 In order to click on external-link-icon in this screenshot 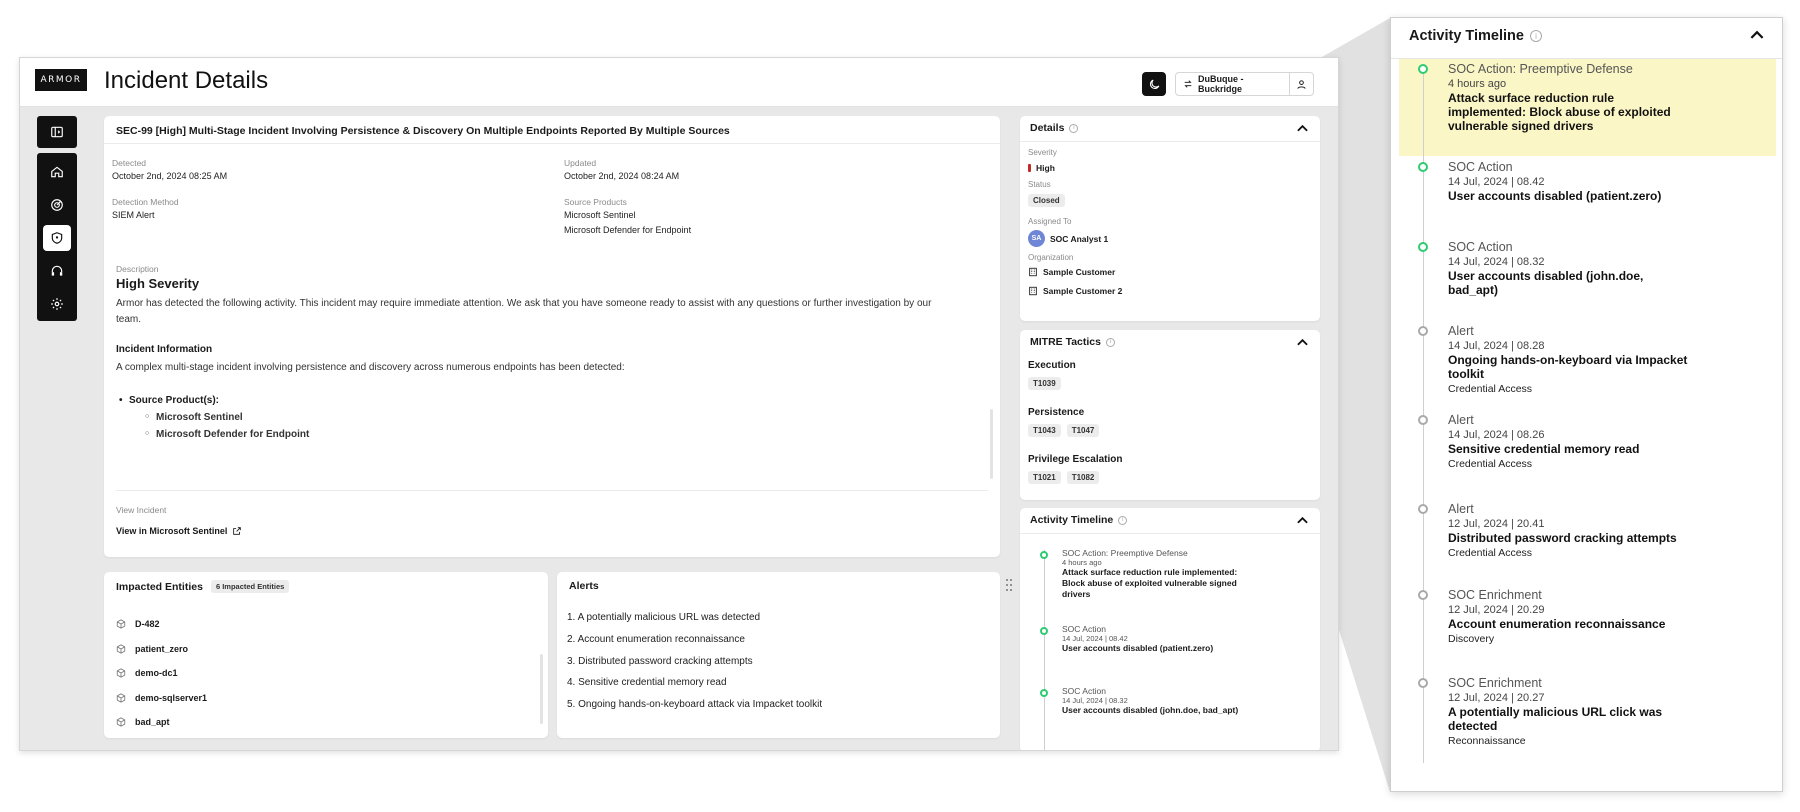, I will do `click(237, 531)`.